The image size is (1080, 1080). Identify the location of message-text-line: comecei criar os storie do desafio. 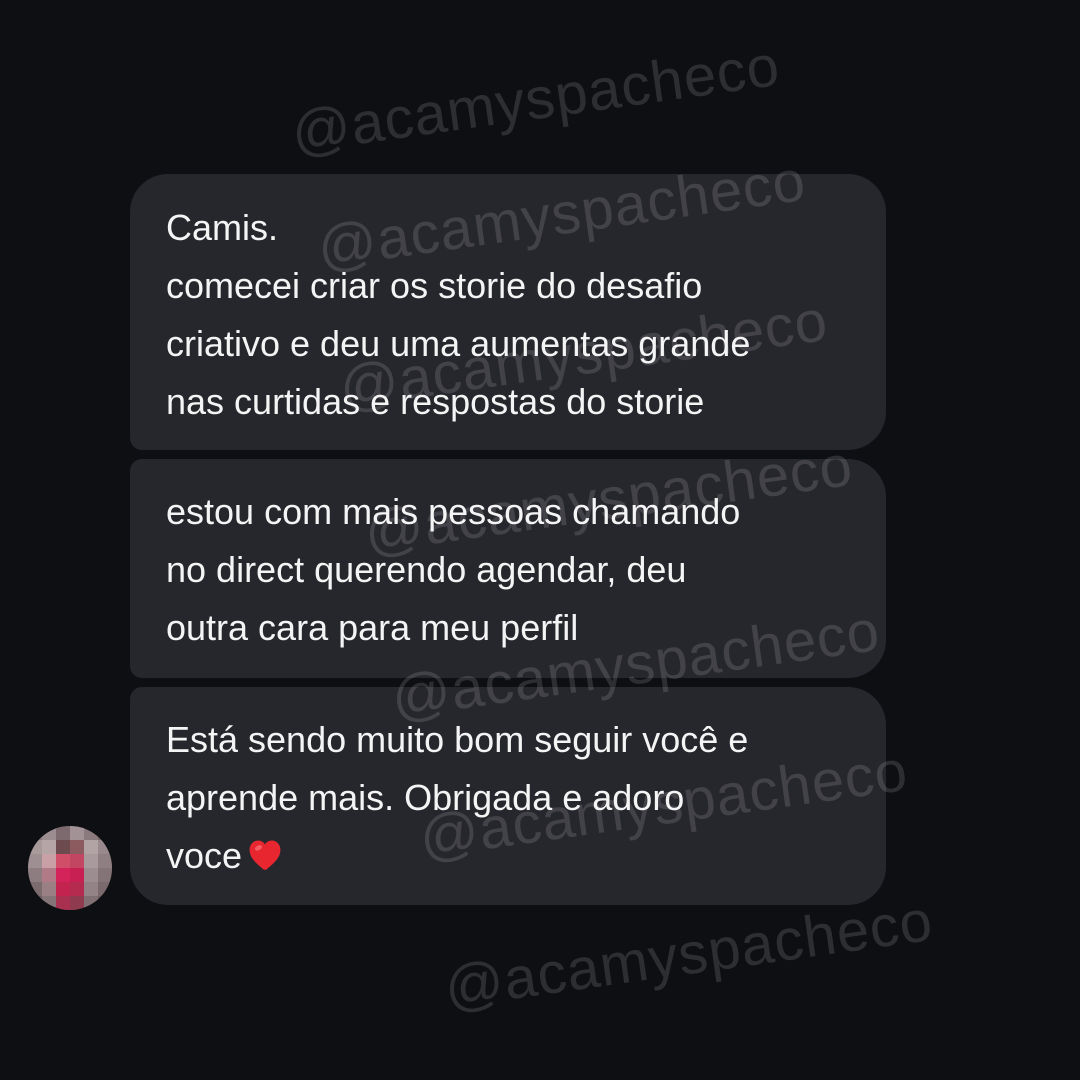
(434, 285).